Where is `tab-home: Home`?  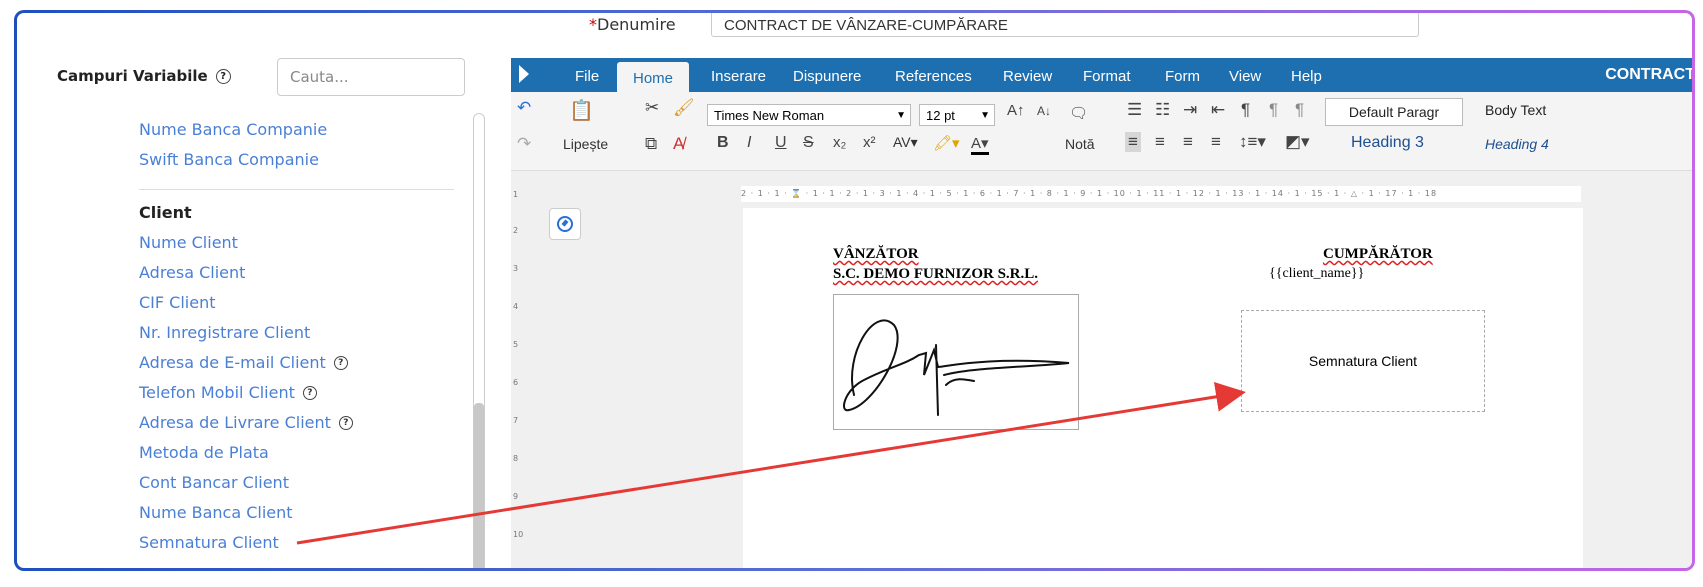
tab-home: Home is located at coordinates (653, 79).